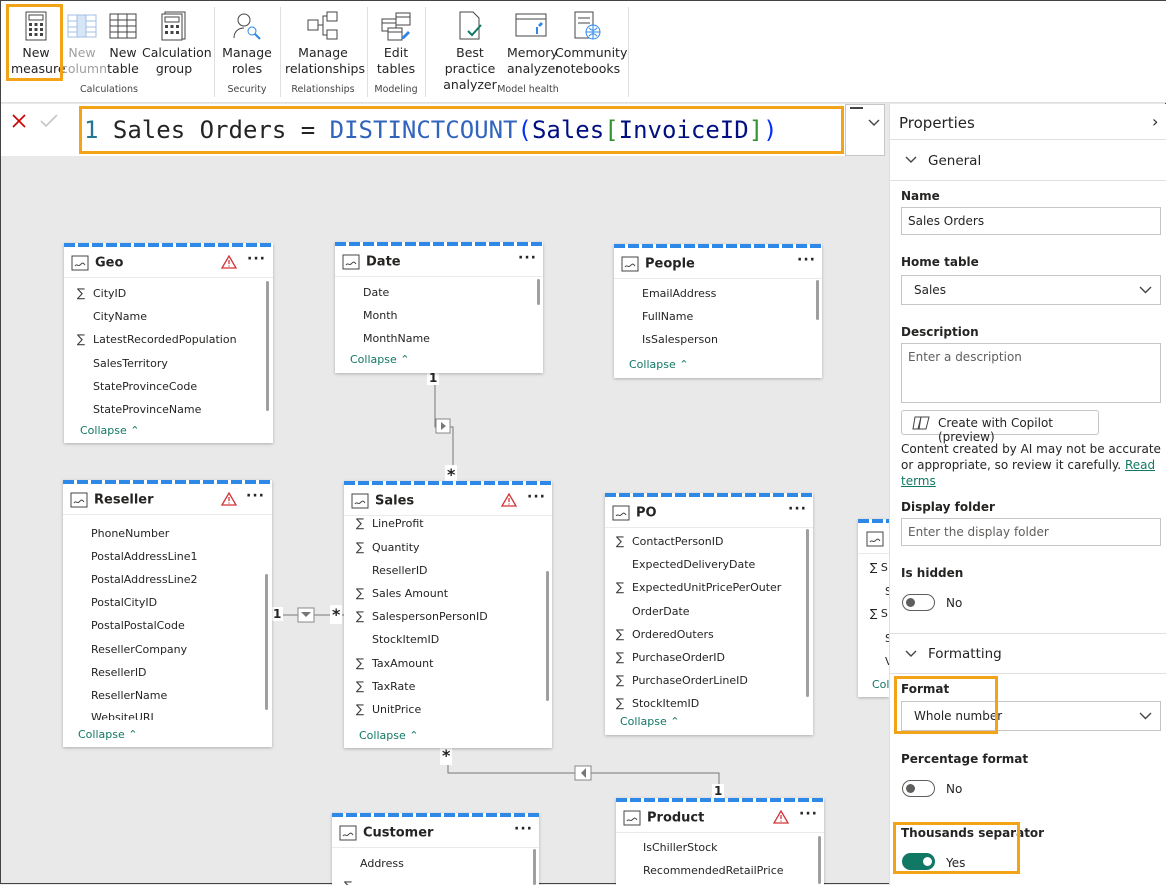 This screenshot has height=885, width=1166. Describe the element at coordinates (38, 44) in the screenshot. I see `new-measure-button: New measure` at that location.